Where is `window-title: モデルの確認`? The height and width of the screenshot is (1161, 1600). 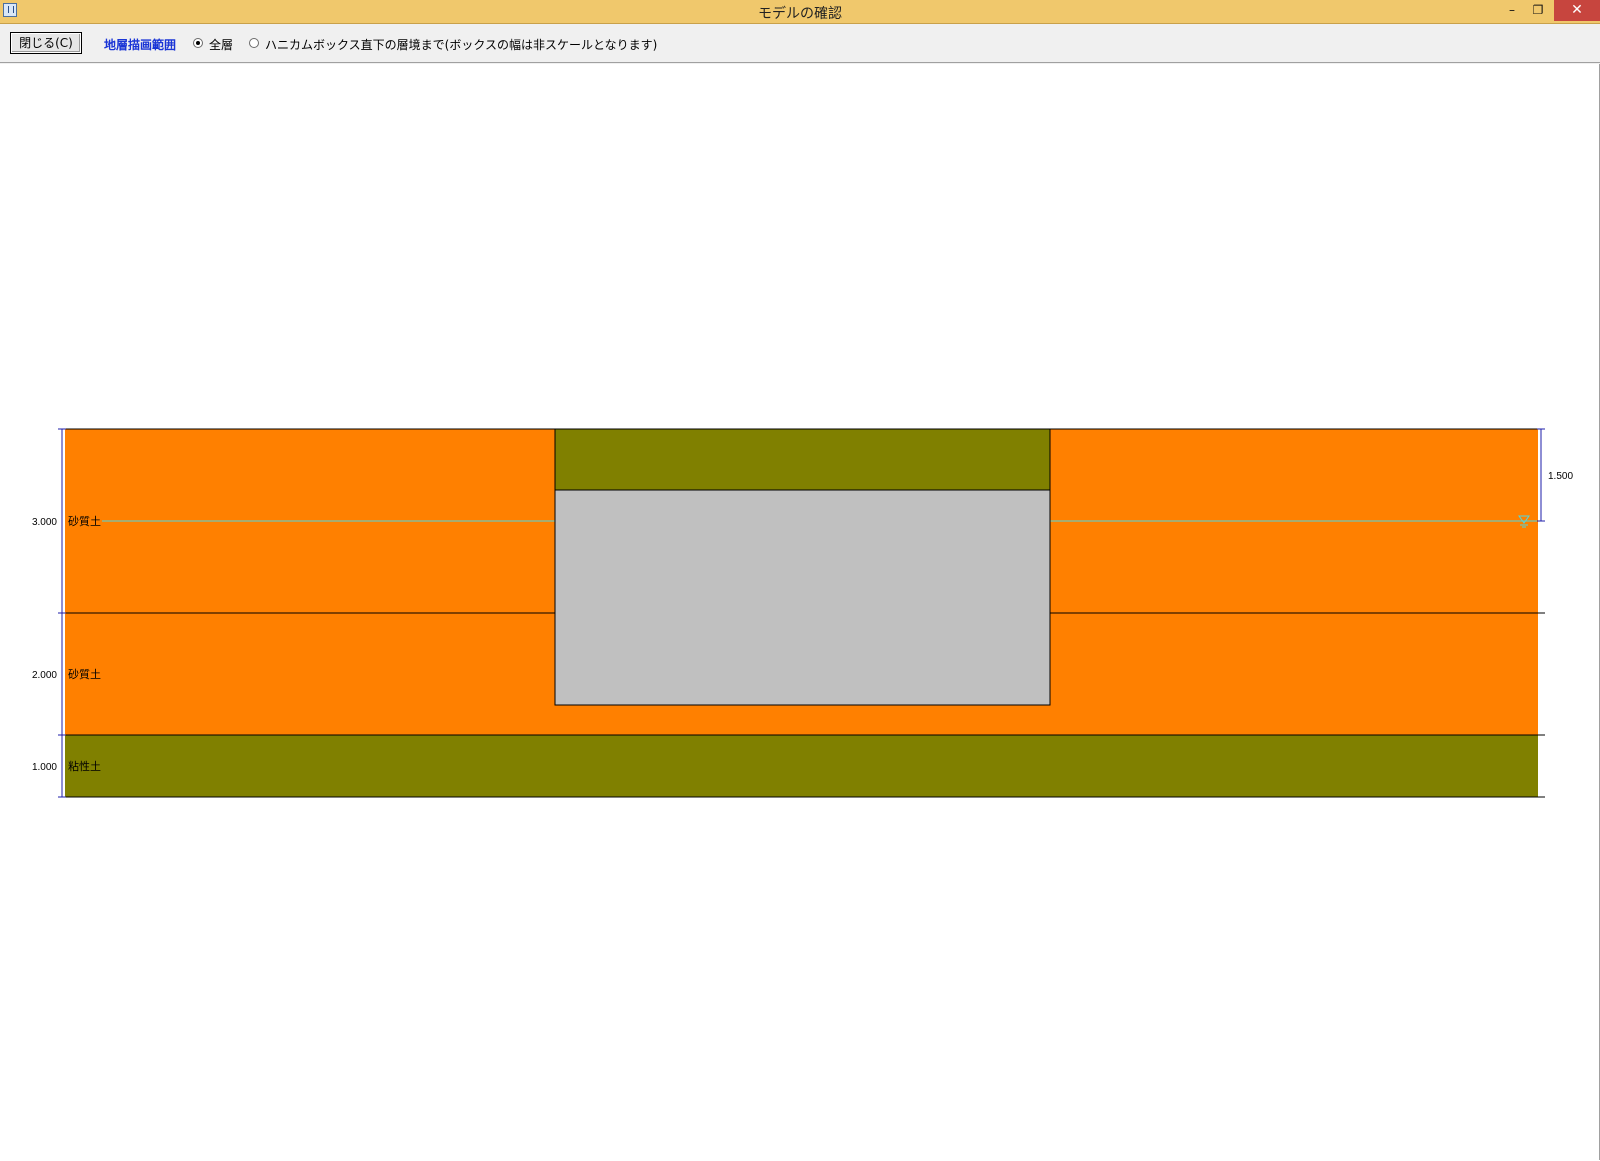
window-title: モデルの確認 is located at coordinates (800, 14).